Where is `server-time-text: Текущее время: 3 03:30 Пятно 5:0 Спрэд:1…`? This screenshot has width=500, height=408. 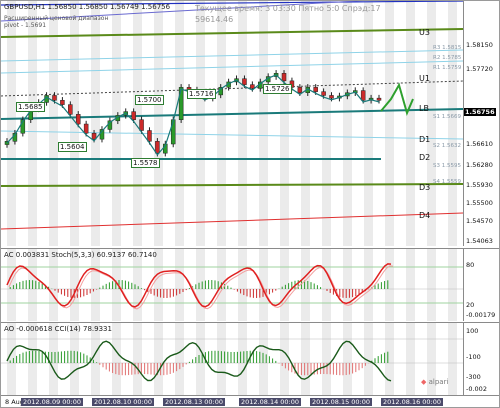
server-time-text: Текущее время: 3 03:30 Пятно 5:0 Спрэд:1… is located at coordinates (288, 8).